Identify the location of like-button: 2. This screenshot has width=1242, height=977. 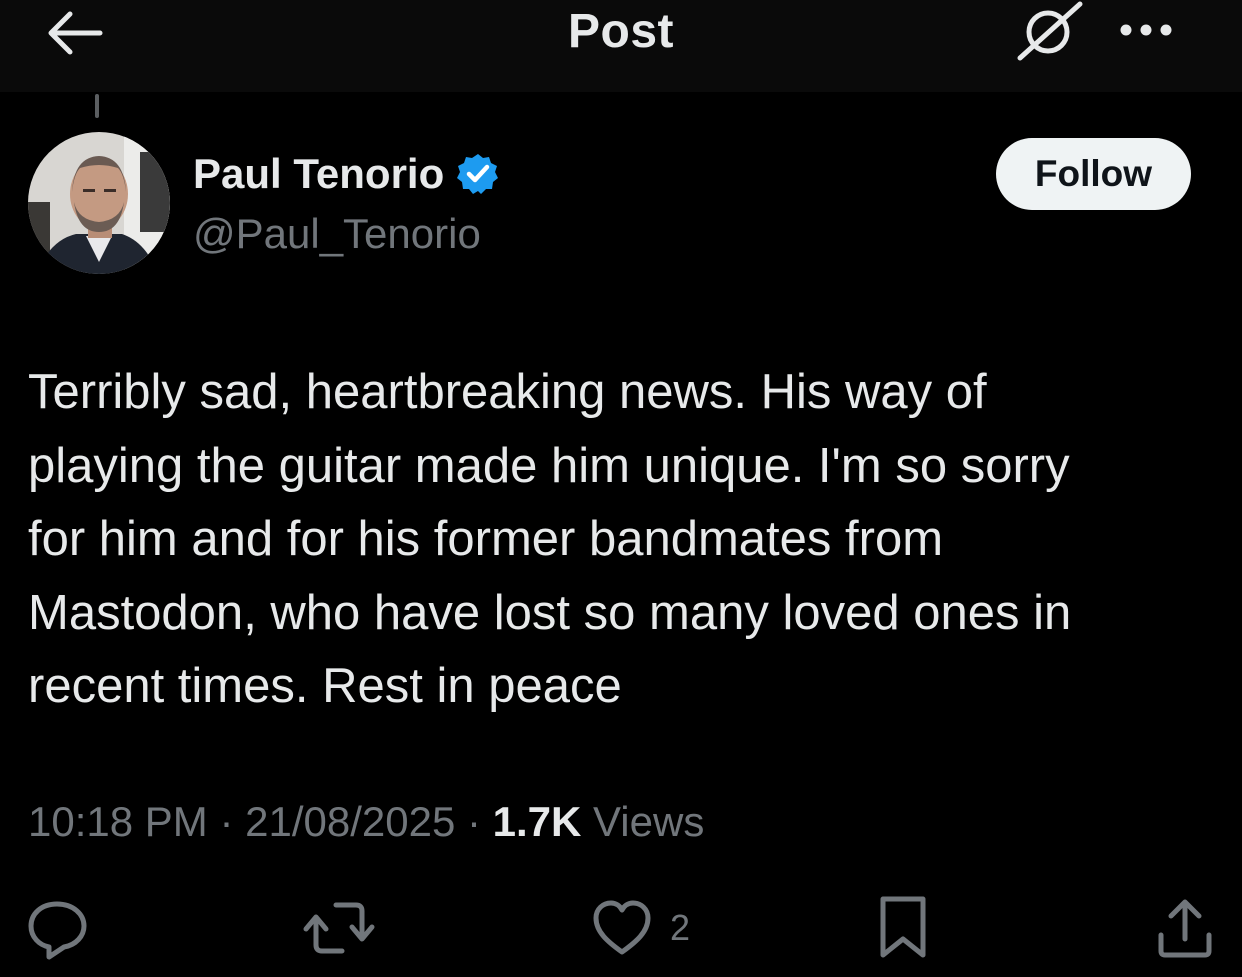
(640, 928).